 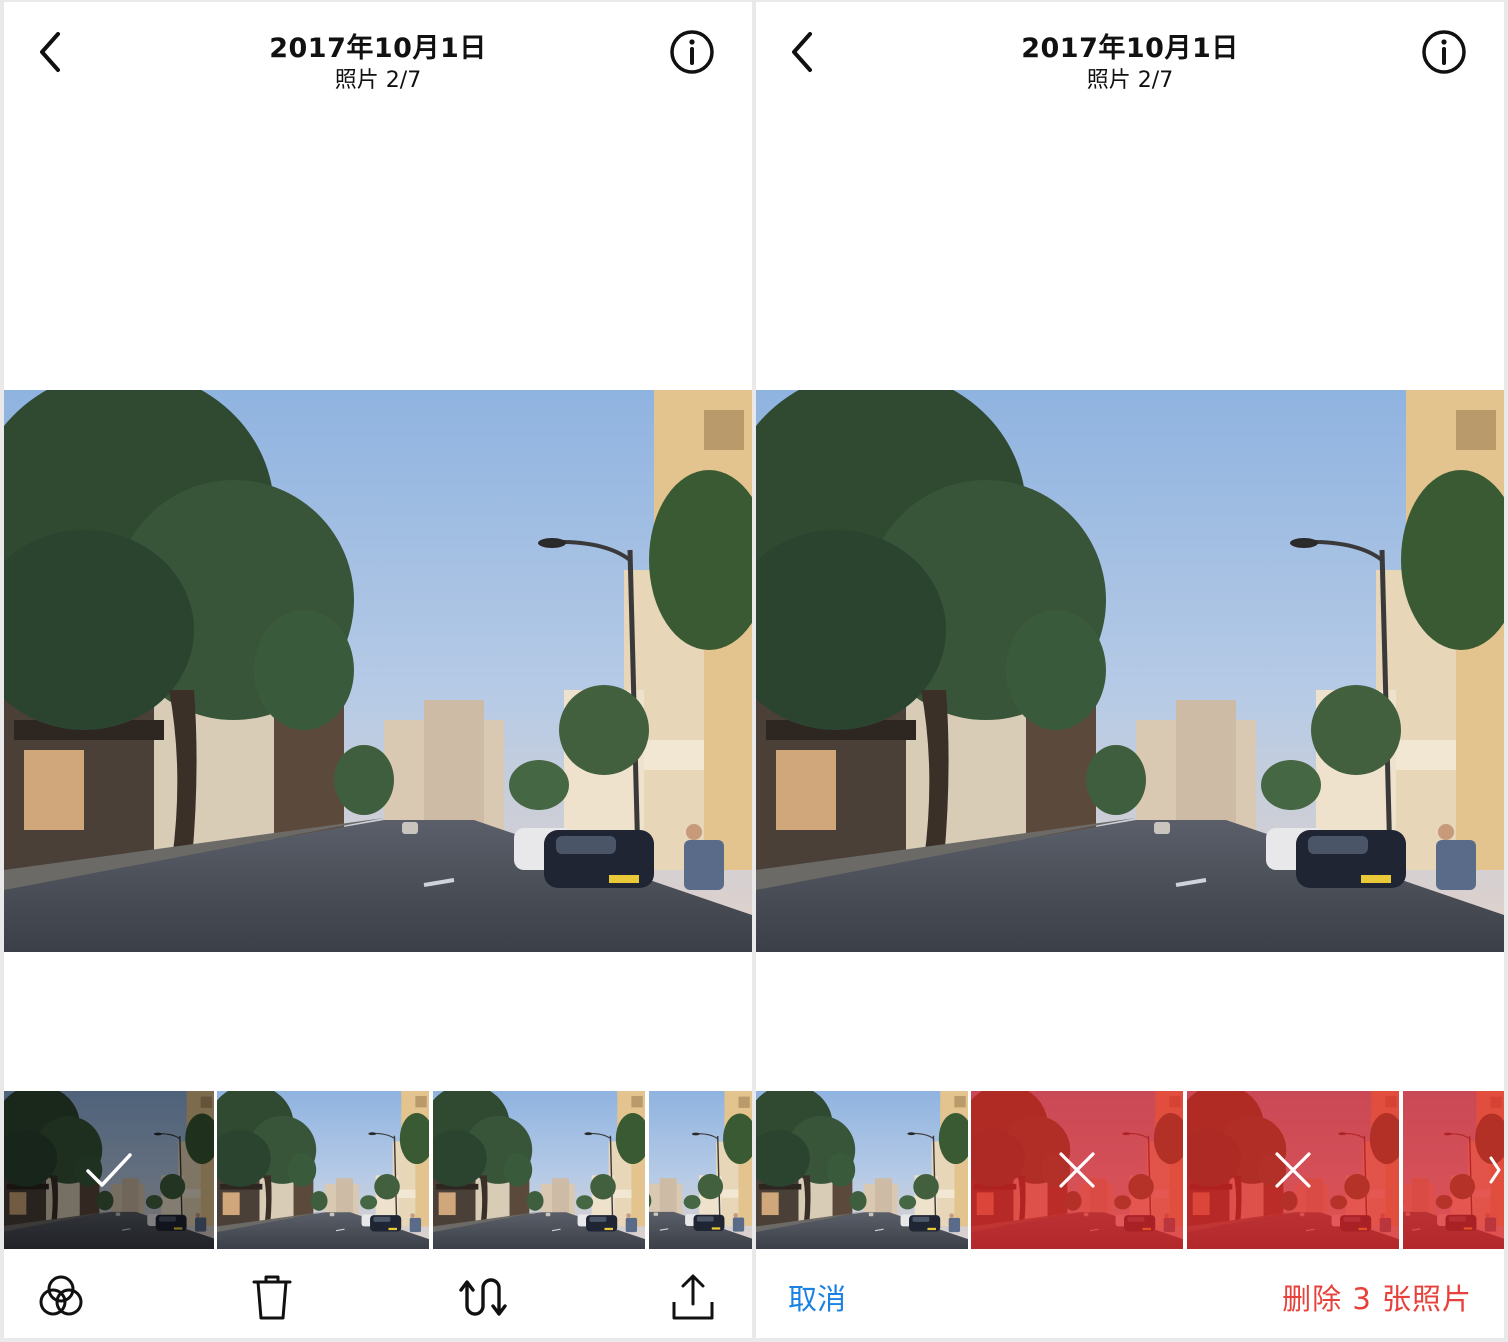 What do you see at coordinates (1377, 1297) in the screenshot?
I see `delete-photos-button: 删除 3 张照片` at bounding box center [1377, 1297].